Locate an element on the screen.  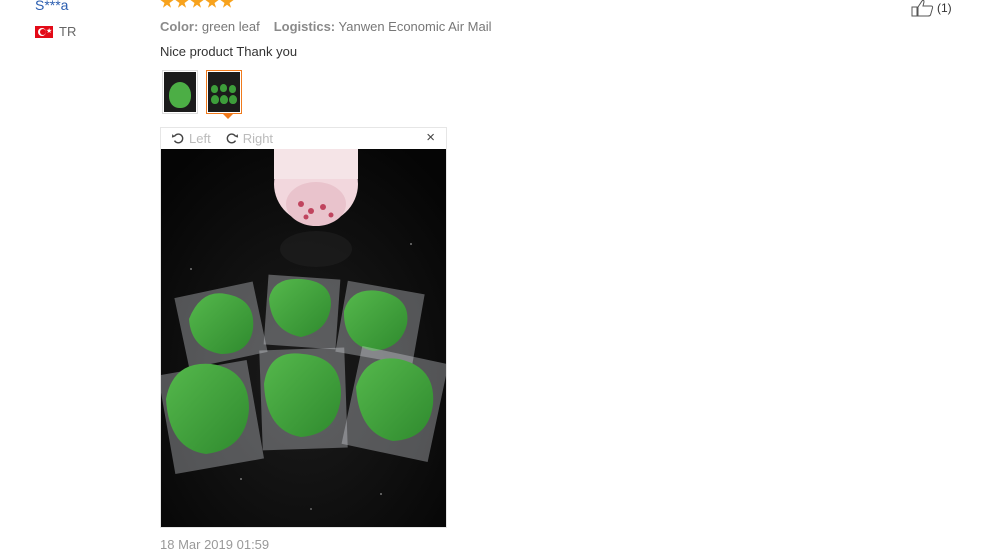
color-value: green leaf is located at coordinates (230, 26).